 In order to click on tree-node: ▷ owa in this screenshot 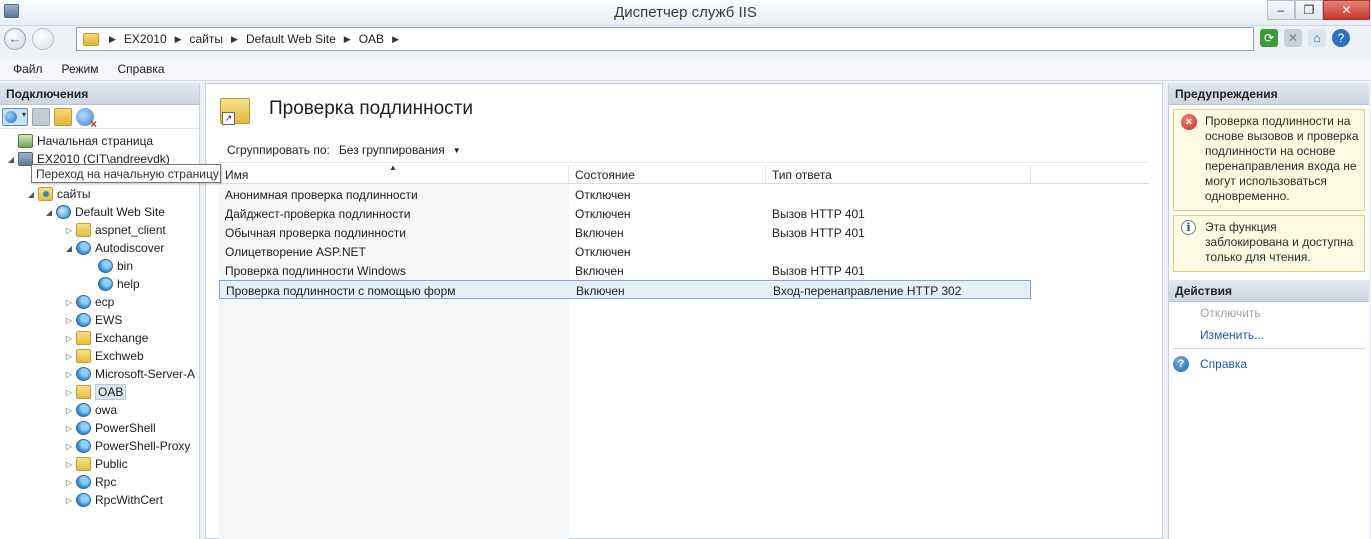, I will do `click(90, 410)`.